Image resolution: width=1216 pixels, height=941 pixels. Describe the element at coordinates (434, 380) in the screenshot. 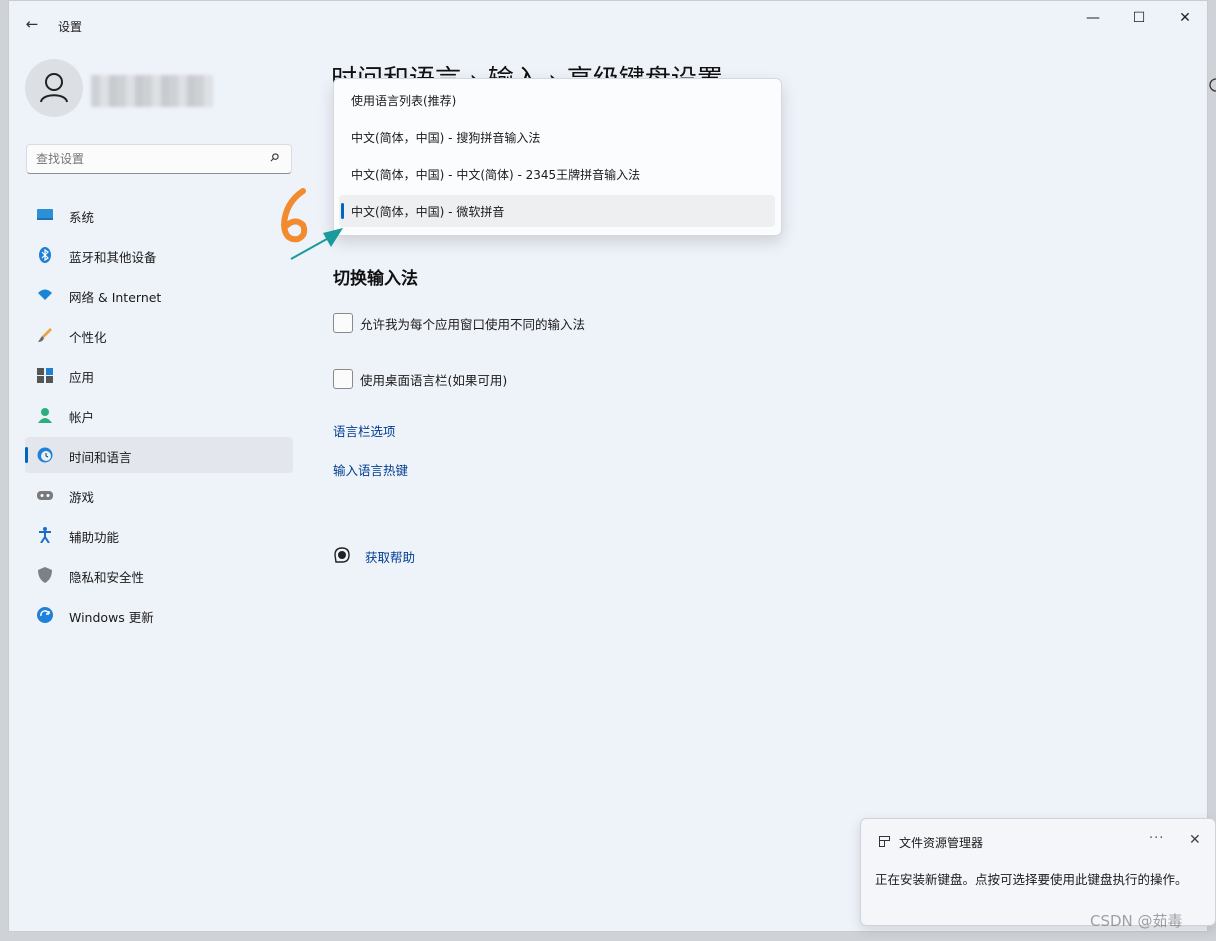

I see `checkbox-label: 使用桌面语言栏(如果可用)` at that location.